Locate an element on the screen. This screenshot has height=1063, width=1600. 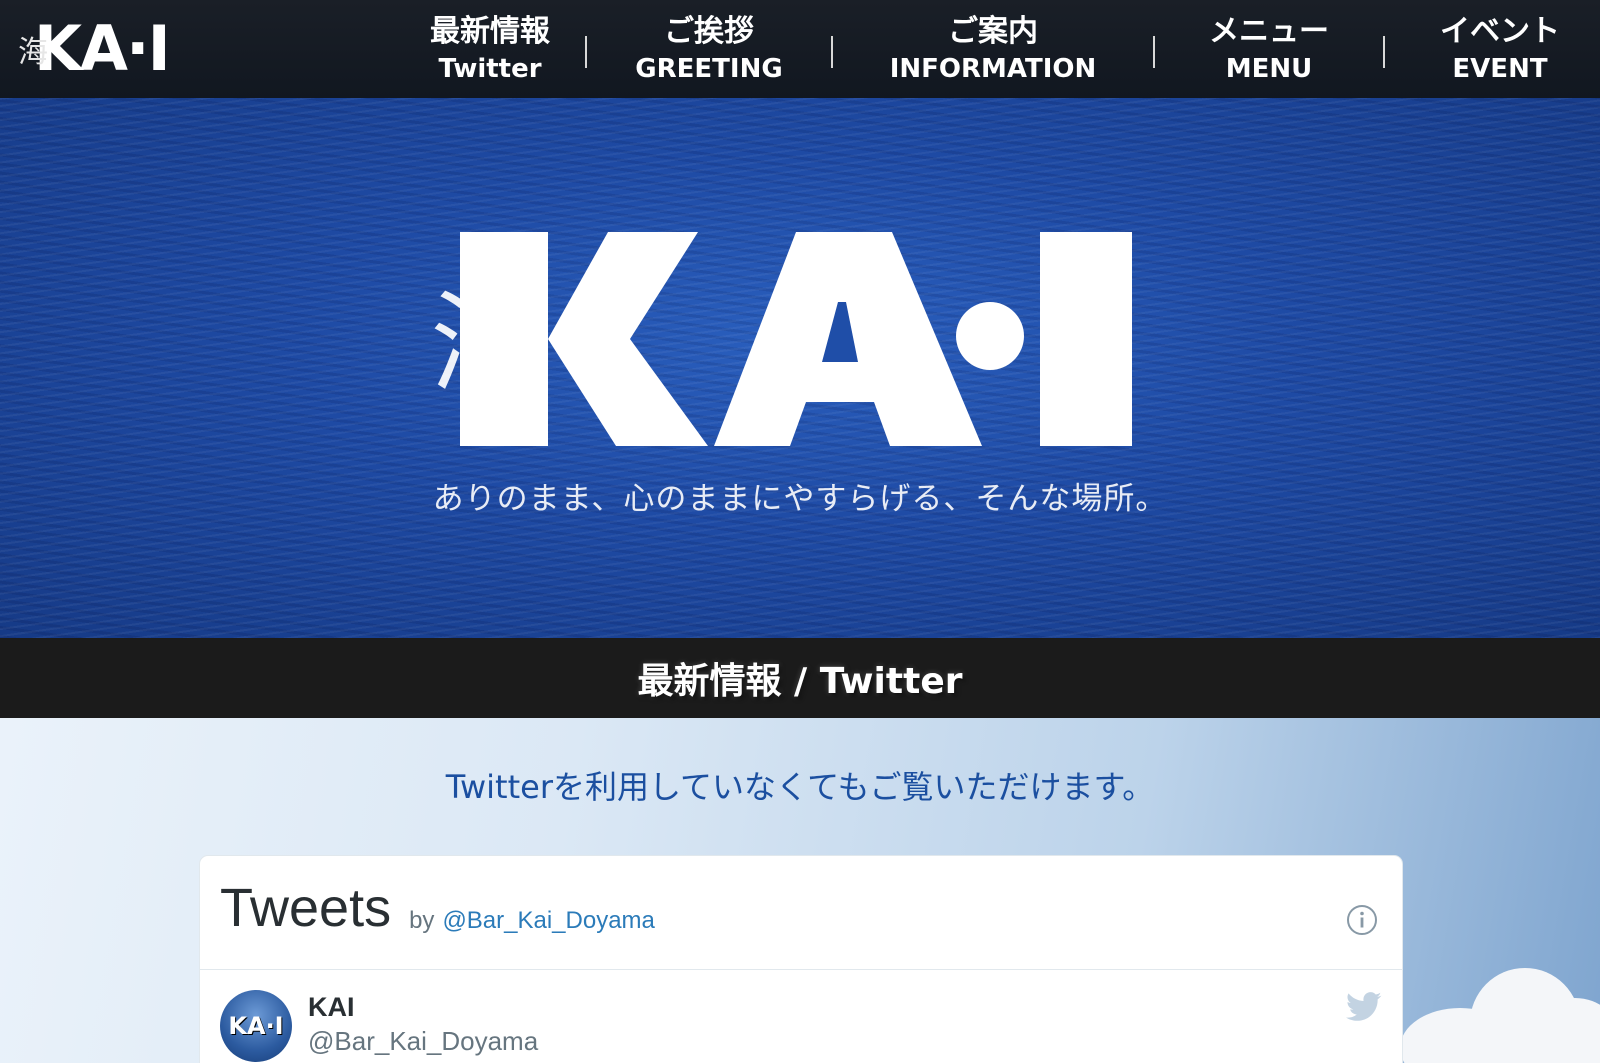
nav-item-event: イベント EVENT is located at coordinates (1492, 49).